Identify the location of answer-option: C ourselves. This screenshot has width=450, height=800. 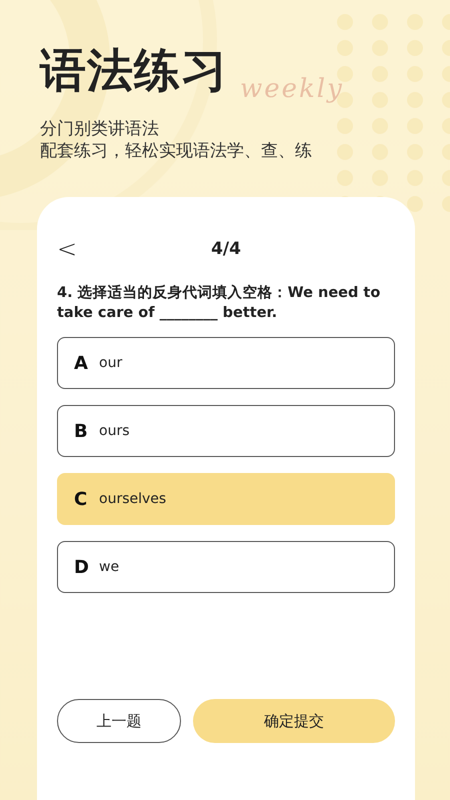
(226, 499).